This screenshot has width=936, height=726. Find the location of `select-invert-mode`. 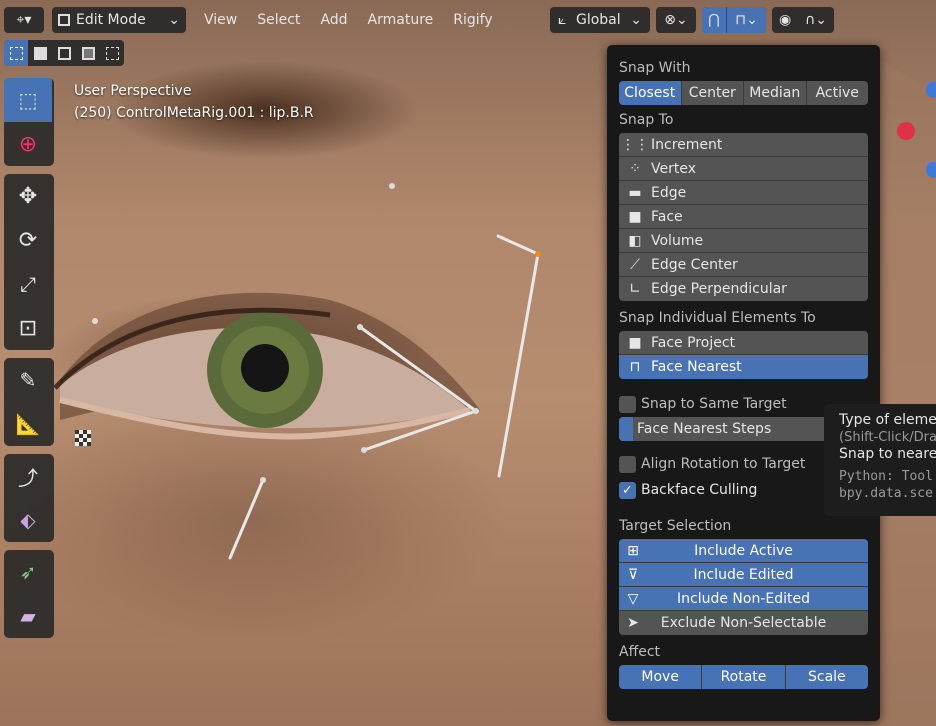

select-invert-mode is located at coordinates (88, 53).